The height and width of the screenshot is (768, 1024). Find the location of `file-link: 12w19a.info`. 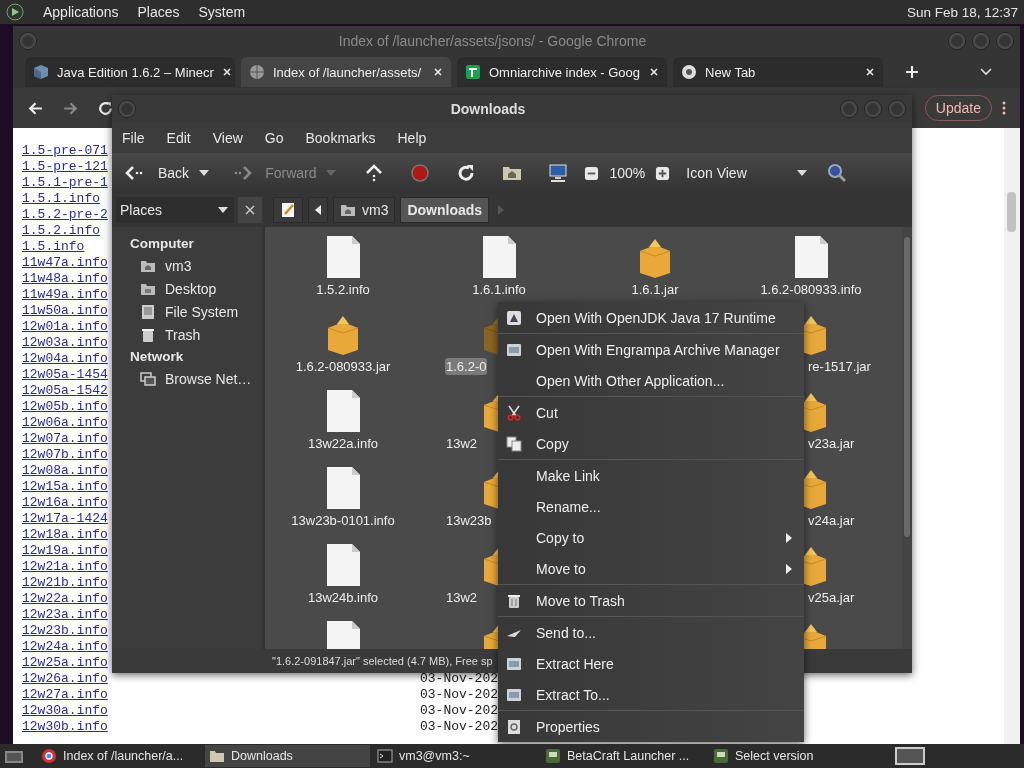

file-link: 12w19a.info is located at coordinates (65, 550).